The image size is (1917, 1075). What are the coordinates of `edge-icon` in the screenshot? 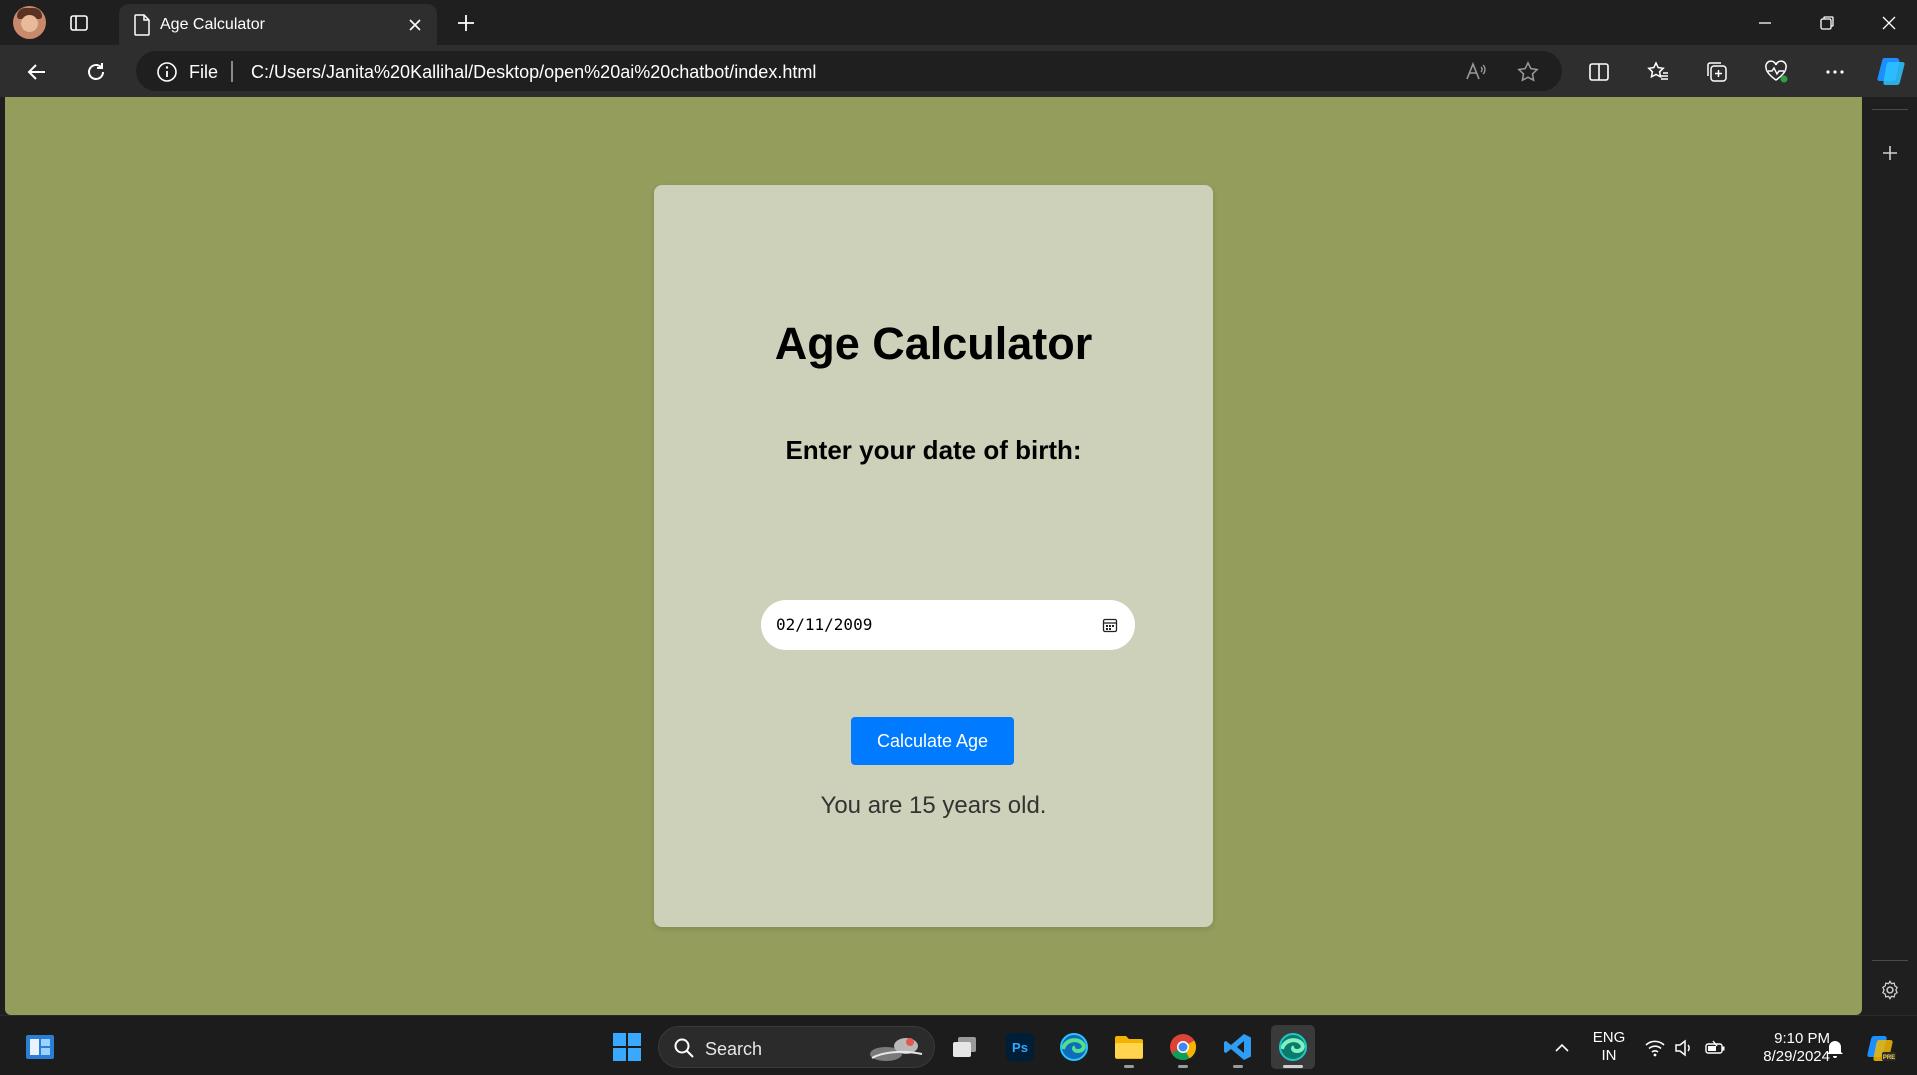 It's located at (1074, 1047).